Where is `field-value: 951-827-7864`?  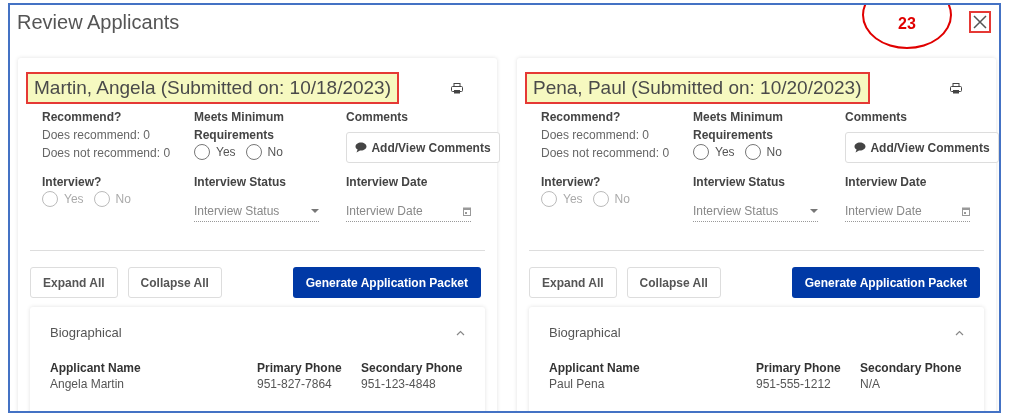
field-value: 951-827-7864 is located at coordinates (295, 384).